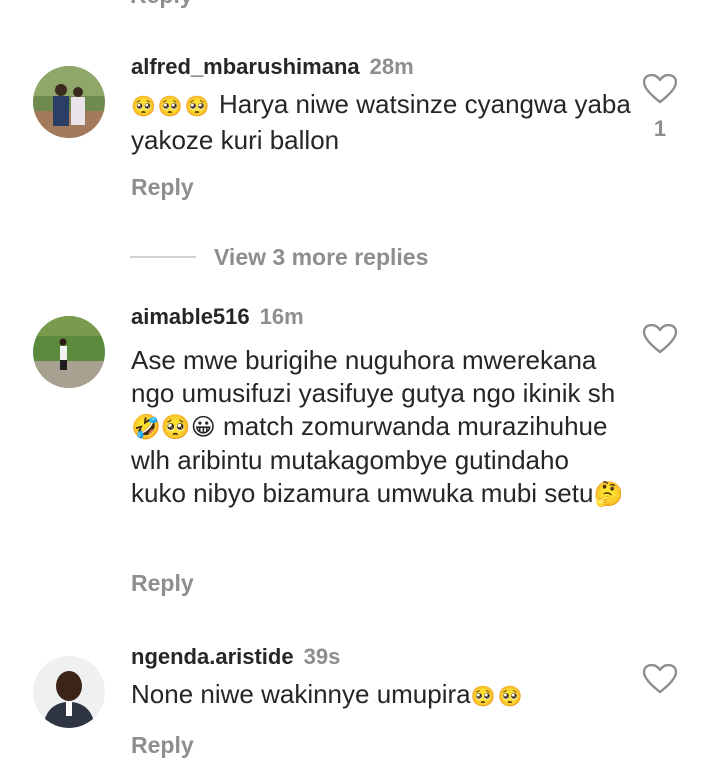  I want to click on thinking-face-emoji-icon: 🤔, so click(608, 494).